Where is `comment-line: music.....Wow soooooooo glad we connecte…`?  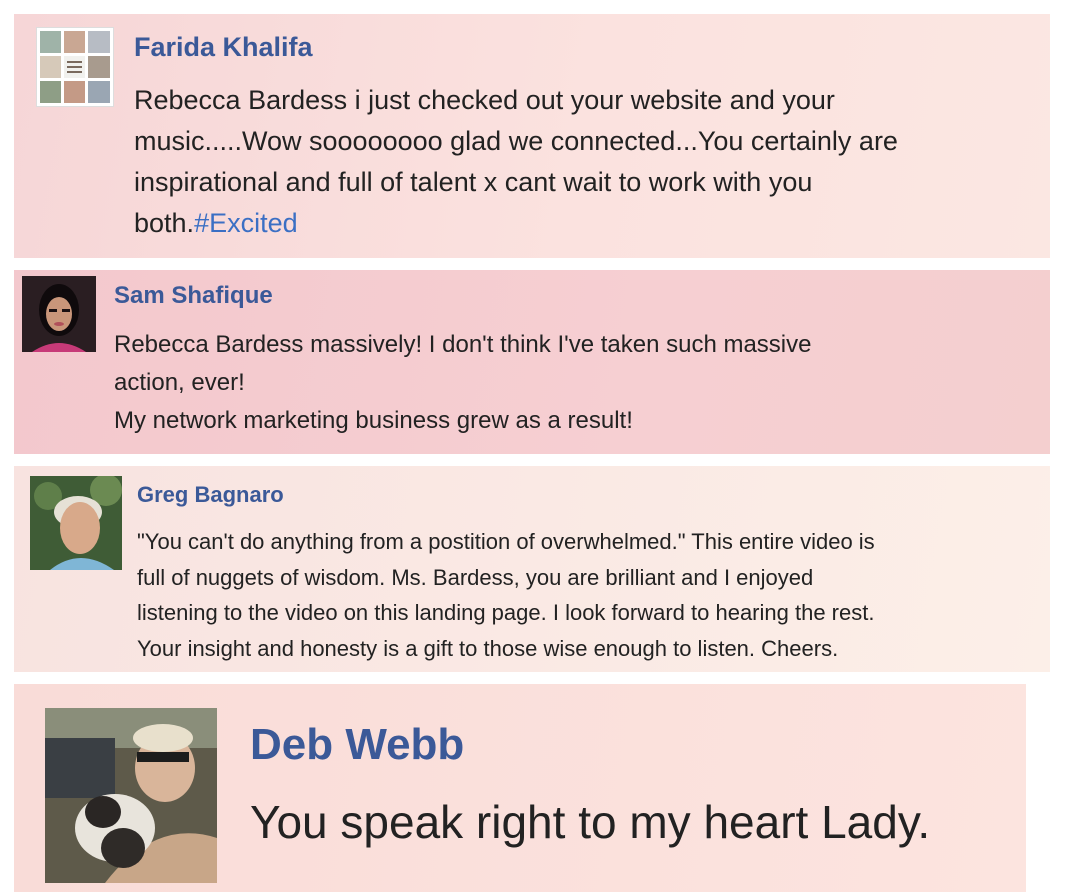
comment-line: music.....Wow soooooooo glad we connecte… is located at coordinates (516, 141).